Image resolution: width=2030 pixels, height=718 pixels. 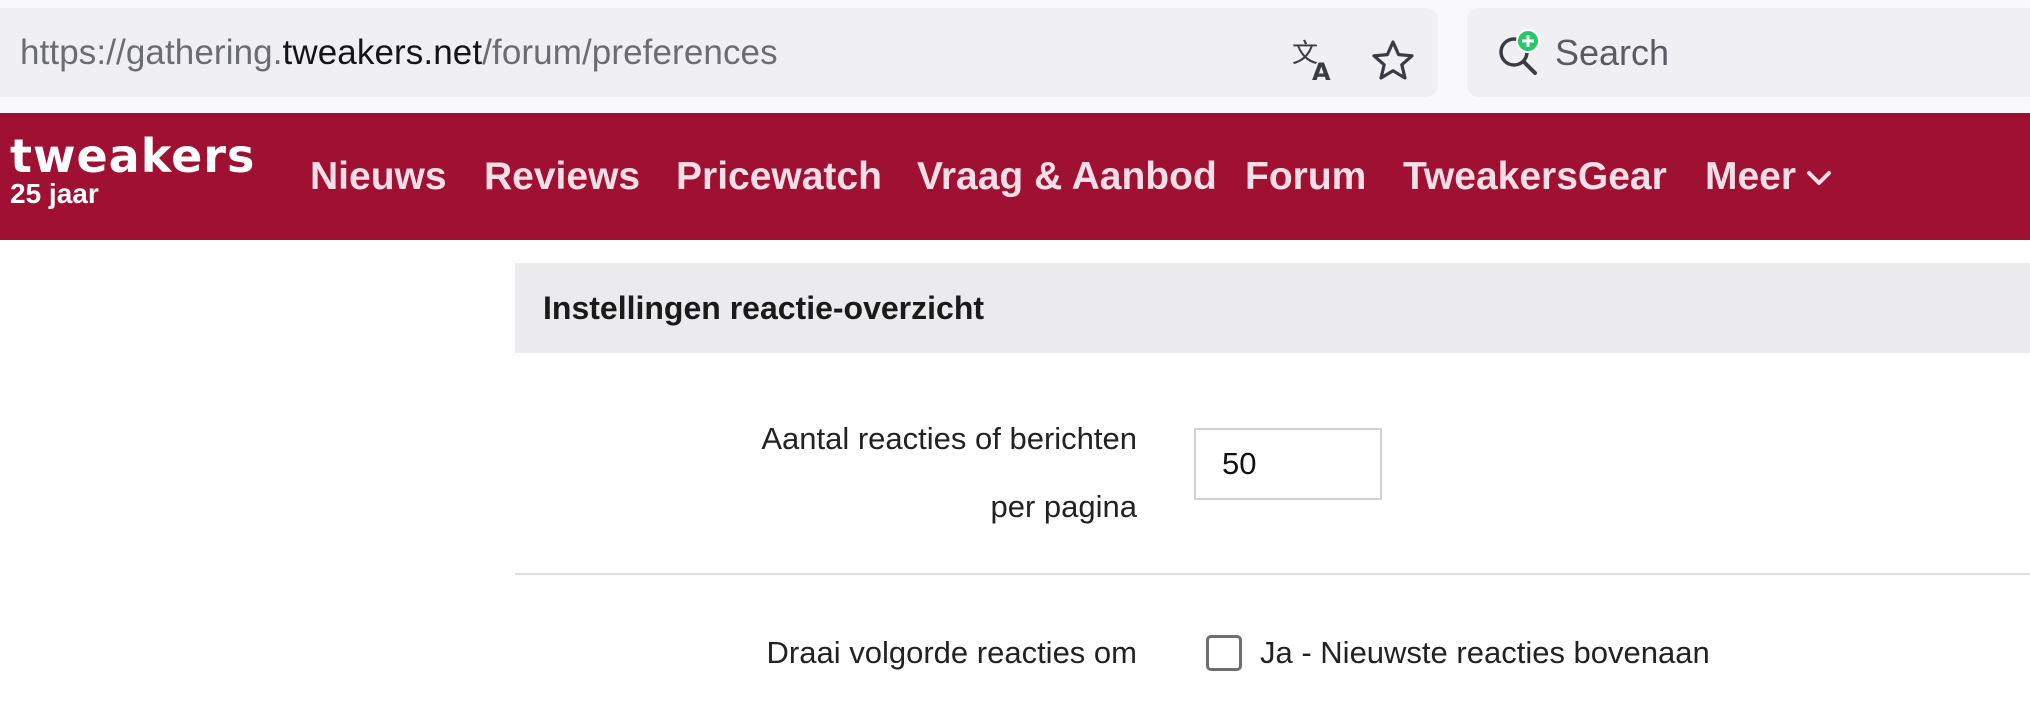 What do you see at coordinates (764, 308) in the screenshot?
I see `section-title: Instellingen reactie-overzicht` at bounding box center [764, 308].